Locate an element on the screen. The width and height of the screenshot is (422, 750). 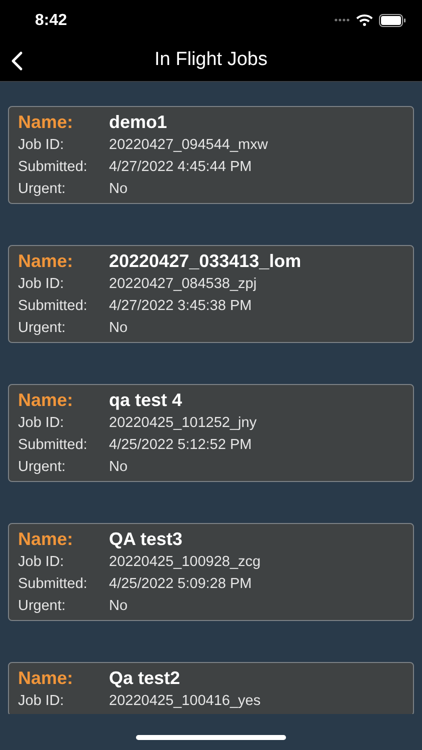
screen-title: In Flight Jobs is located at coordinates (211, 60).